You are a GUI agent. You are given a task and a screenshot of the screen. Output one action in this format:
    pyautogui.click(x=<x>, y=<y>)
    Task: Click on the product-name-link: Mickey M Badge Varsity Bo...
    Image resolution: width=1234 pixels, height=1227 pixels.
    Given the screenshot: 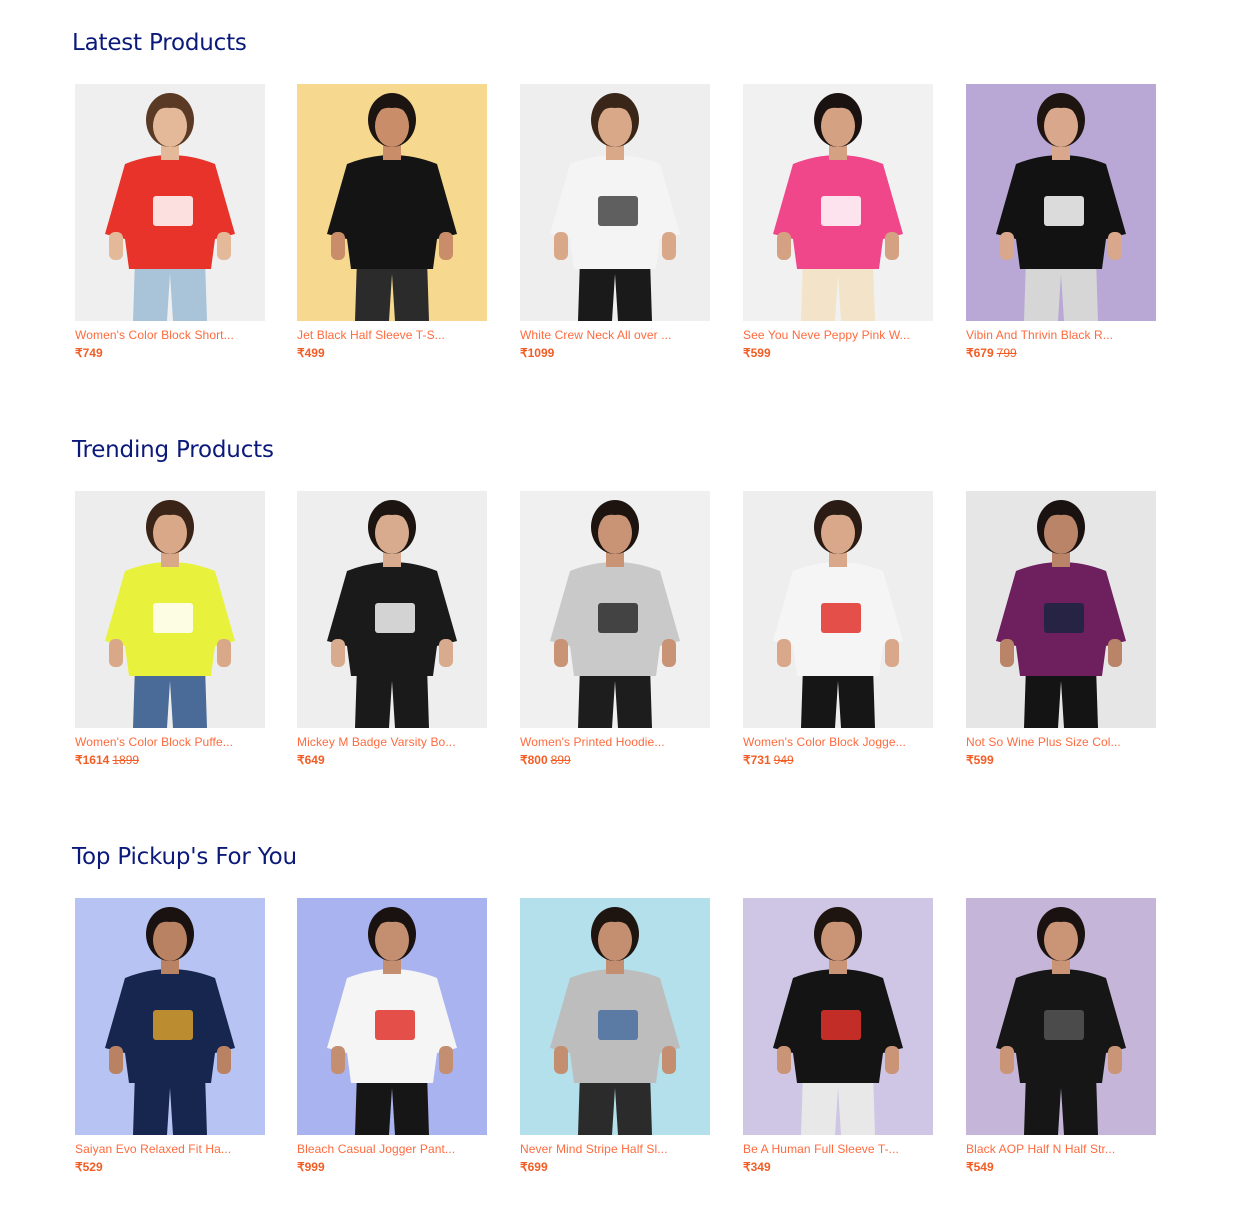 What is the action you would take?
    pyautogui.click(x=392, y=742)
    